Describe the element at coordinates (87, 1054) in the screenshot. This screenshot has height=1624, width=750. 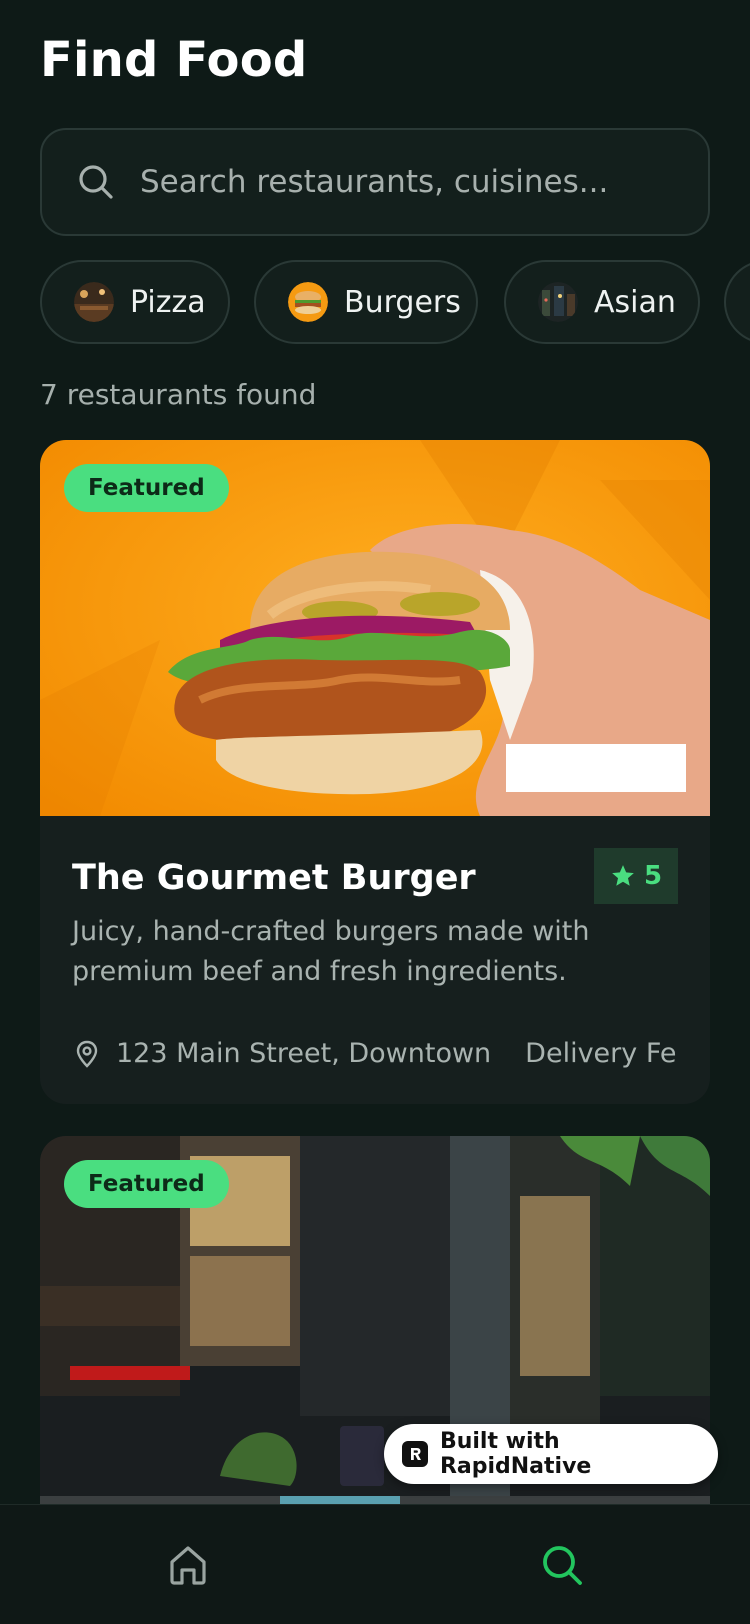
I see `location-pin-icon` at that location.